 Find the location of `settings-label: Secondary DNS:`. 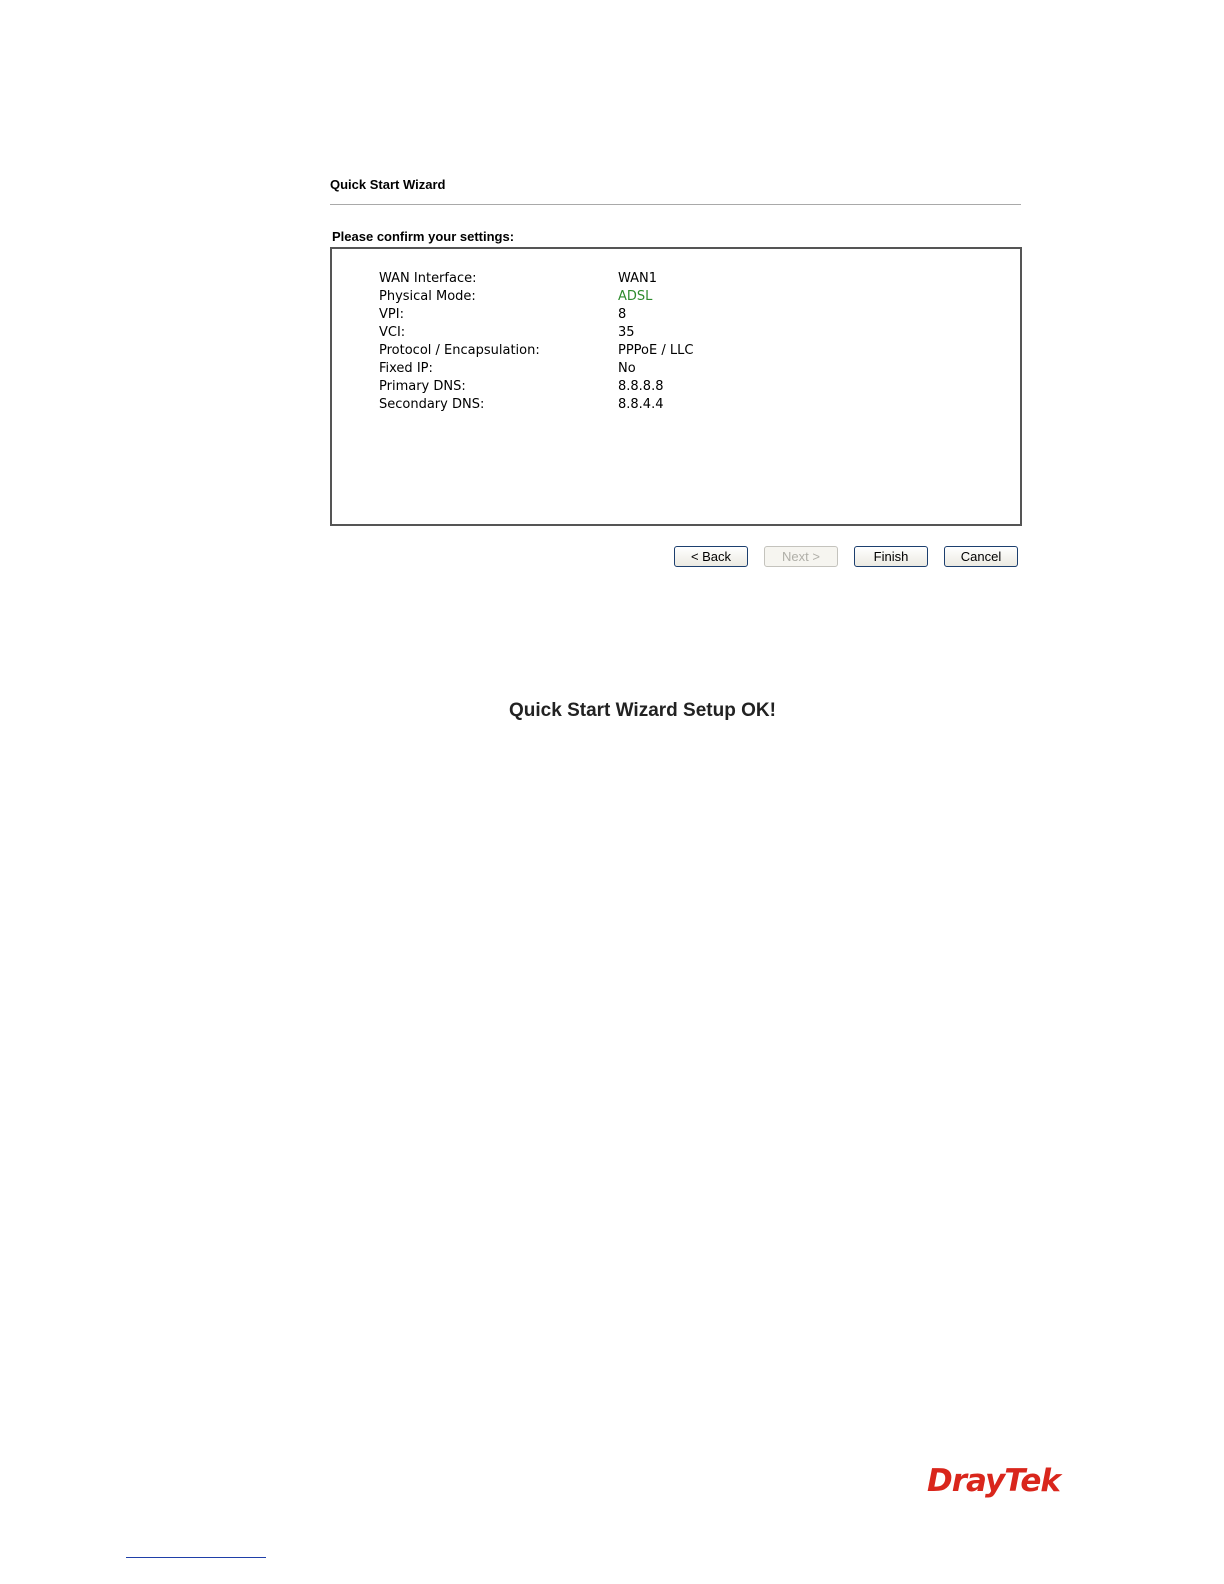

settings-label: Secondary DNS: is located at coordinates (432, 404).